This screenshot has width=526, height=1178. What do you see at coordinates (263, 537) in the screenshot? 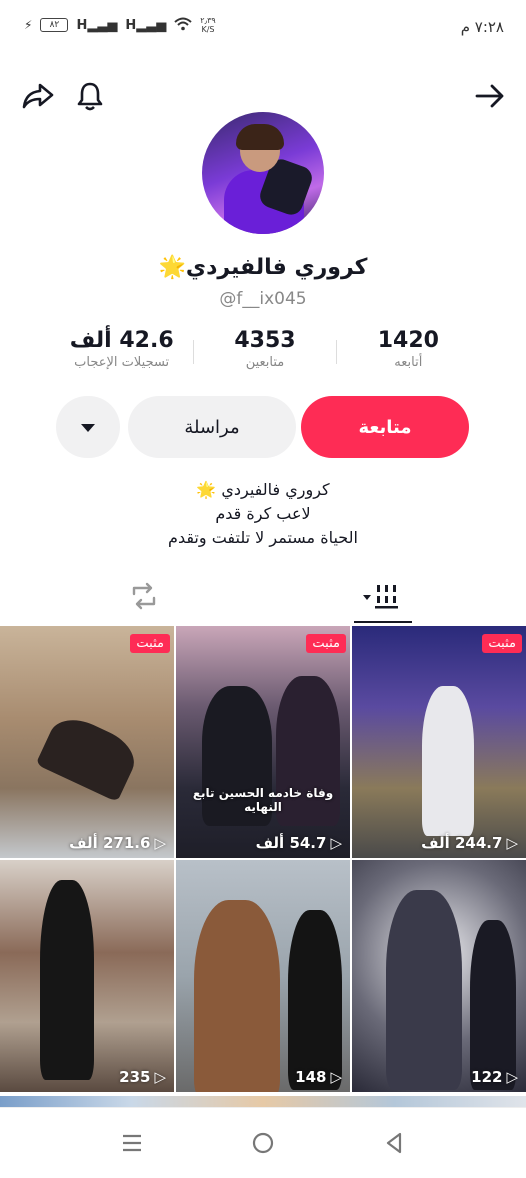
I see `bio-line: الحياة مستمر لا تلتفت وتقدم` at bounding box center [263, 537].